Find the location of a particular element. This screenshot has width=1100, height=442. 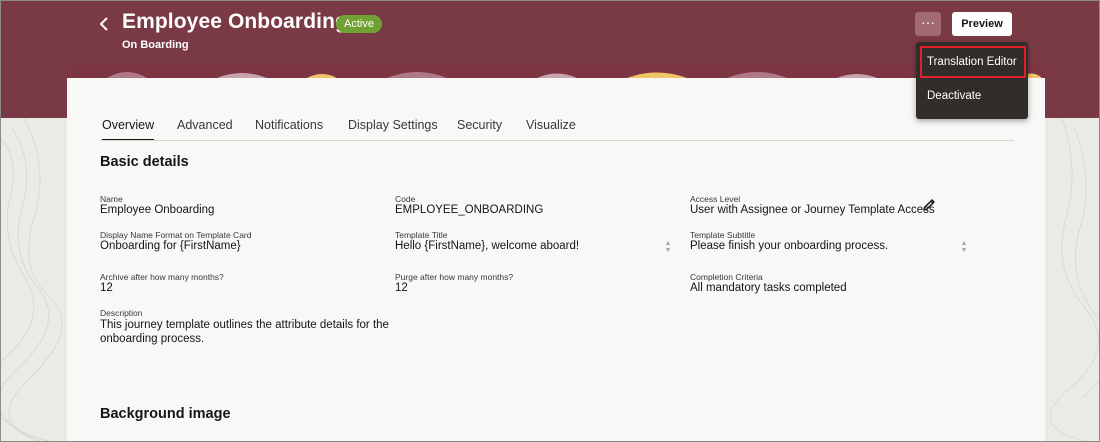

template-title-label: Template Title is located at coordinates (421, 235).